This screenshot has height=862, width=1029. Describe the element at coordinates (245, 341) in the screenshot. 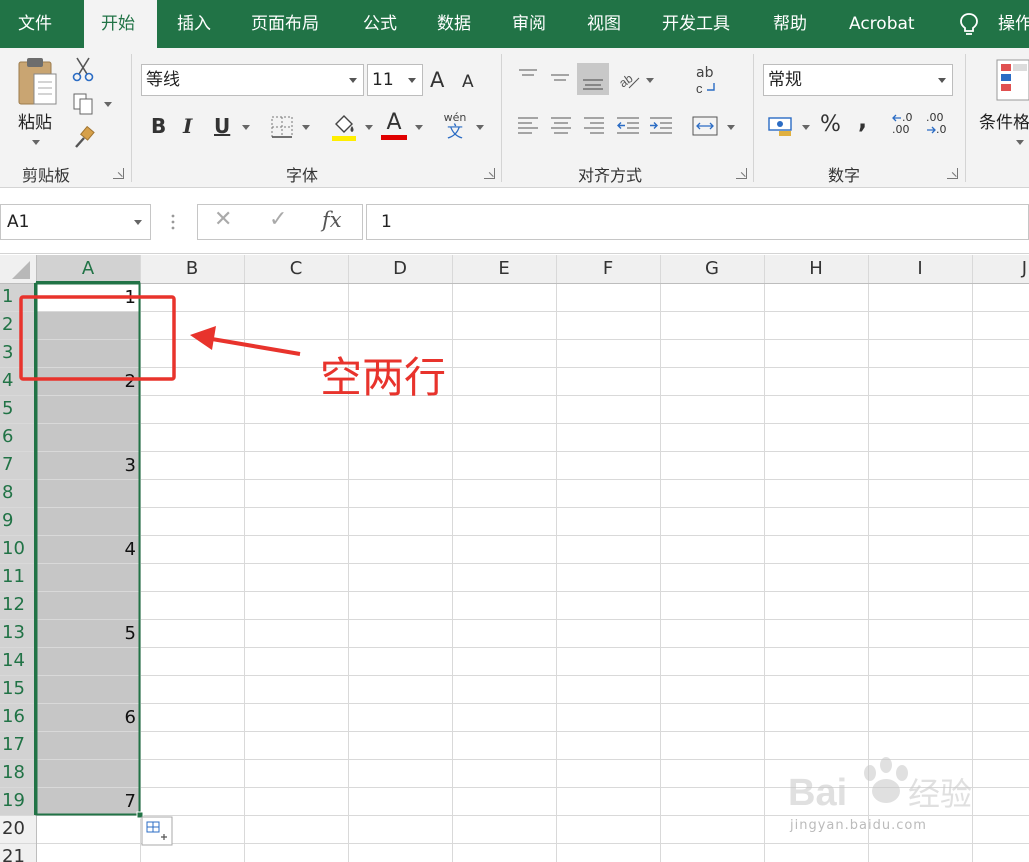

I see `annotation-arrow-icon` at that location.